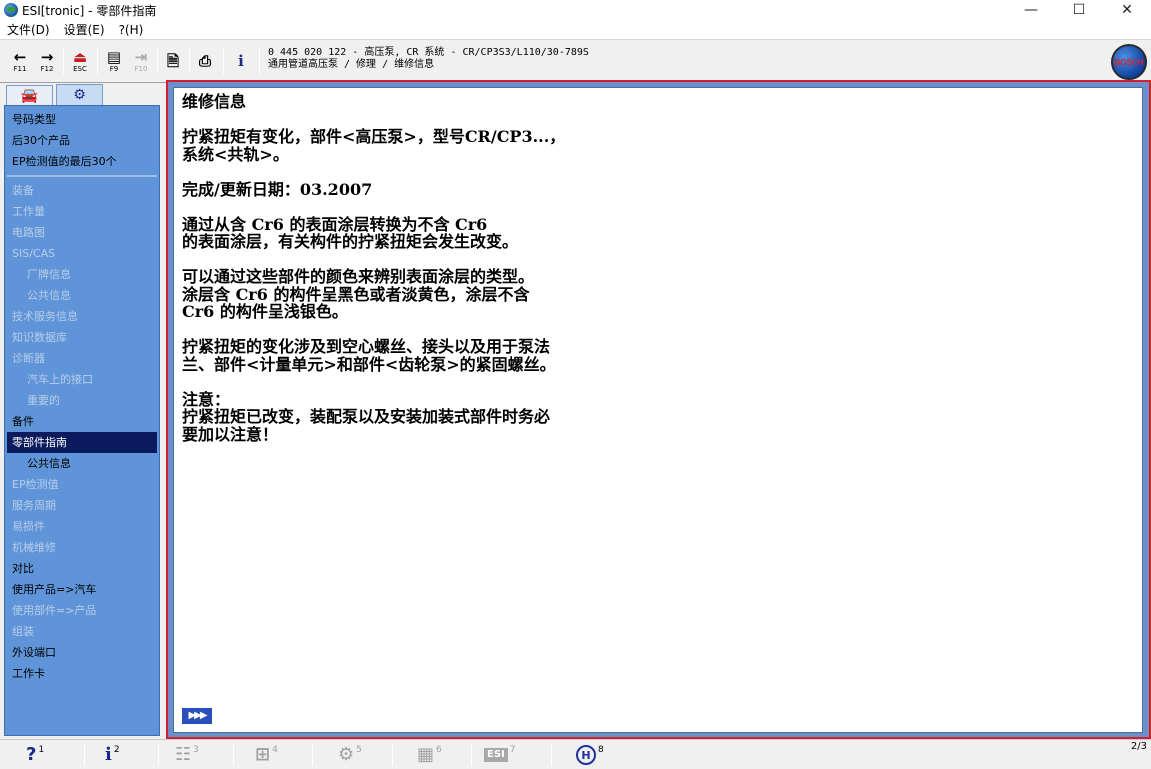 The height and width of the screenshot is (769, 1151). What do you see at coordinates (82, 379) in the screenshot?
I see `sidebar-item-vehicle-interface: 汽车上的接口` at bounding box center [82, 379].